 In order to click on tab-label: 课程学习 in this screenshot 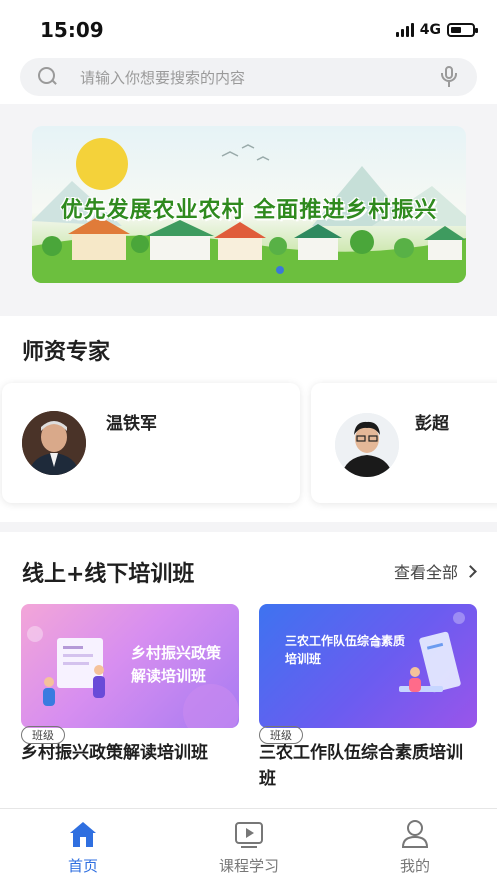, I will do `click(248, 866)`.